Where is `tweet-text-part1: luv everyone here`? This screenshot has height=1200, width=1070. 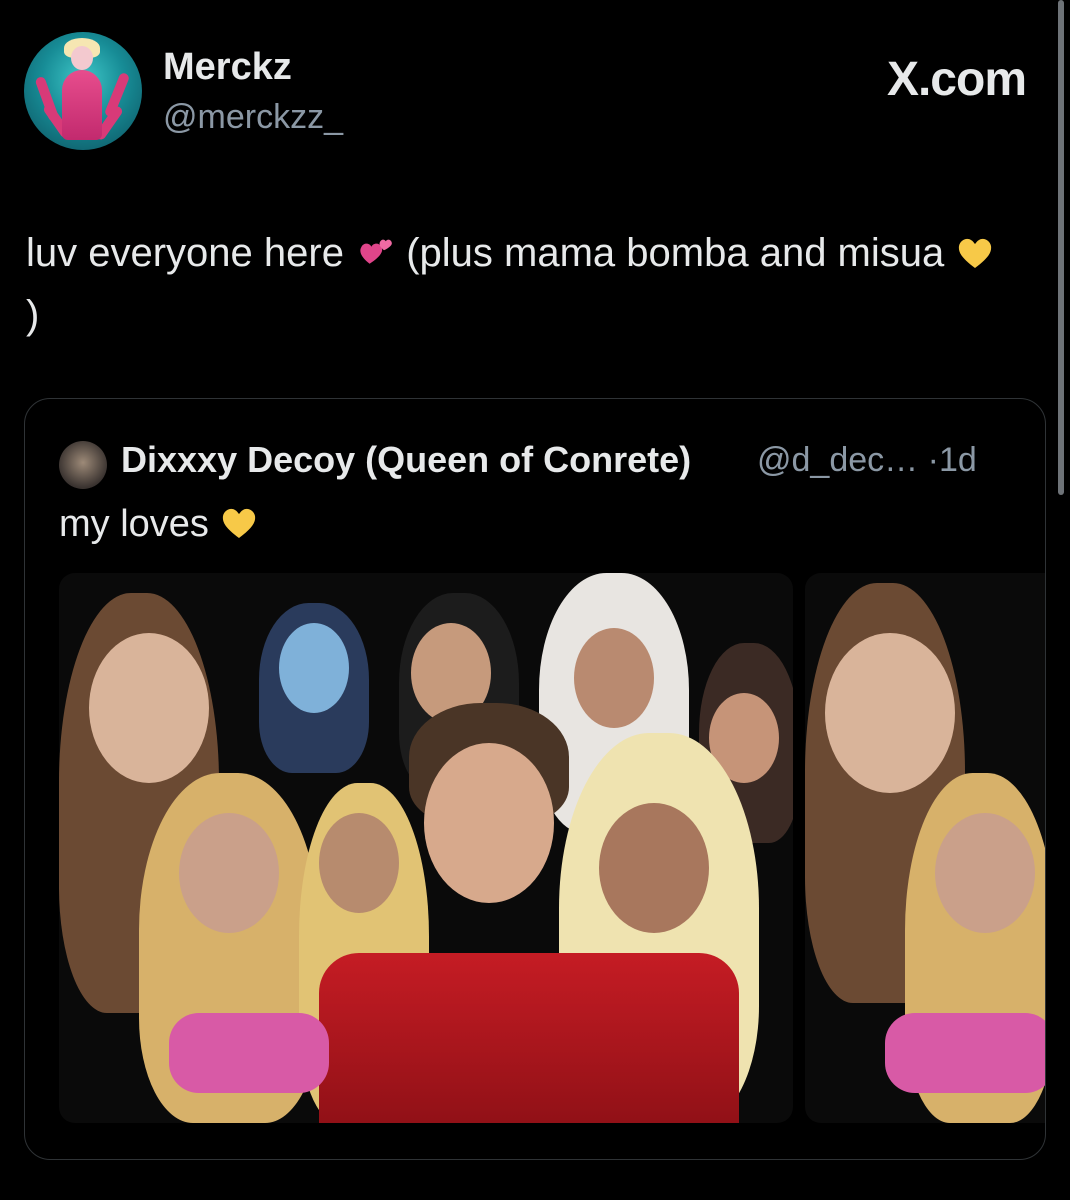 tweet-text-part1: luv everyone here is located at coordinates (185, 253).